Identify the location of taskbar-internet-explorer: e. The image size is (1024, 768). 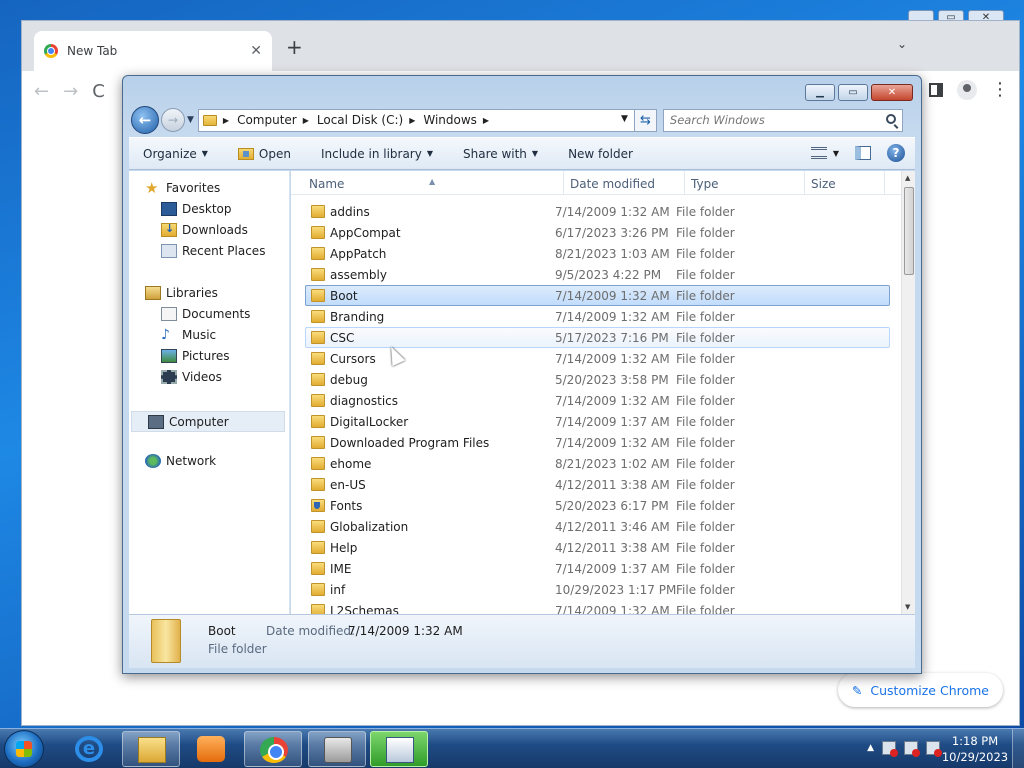
(89, 749).